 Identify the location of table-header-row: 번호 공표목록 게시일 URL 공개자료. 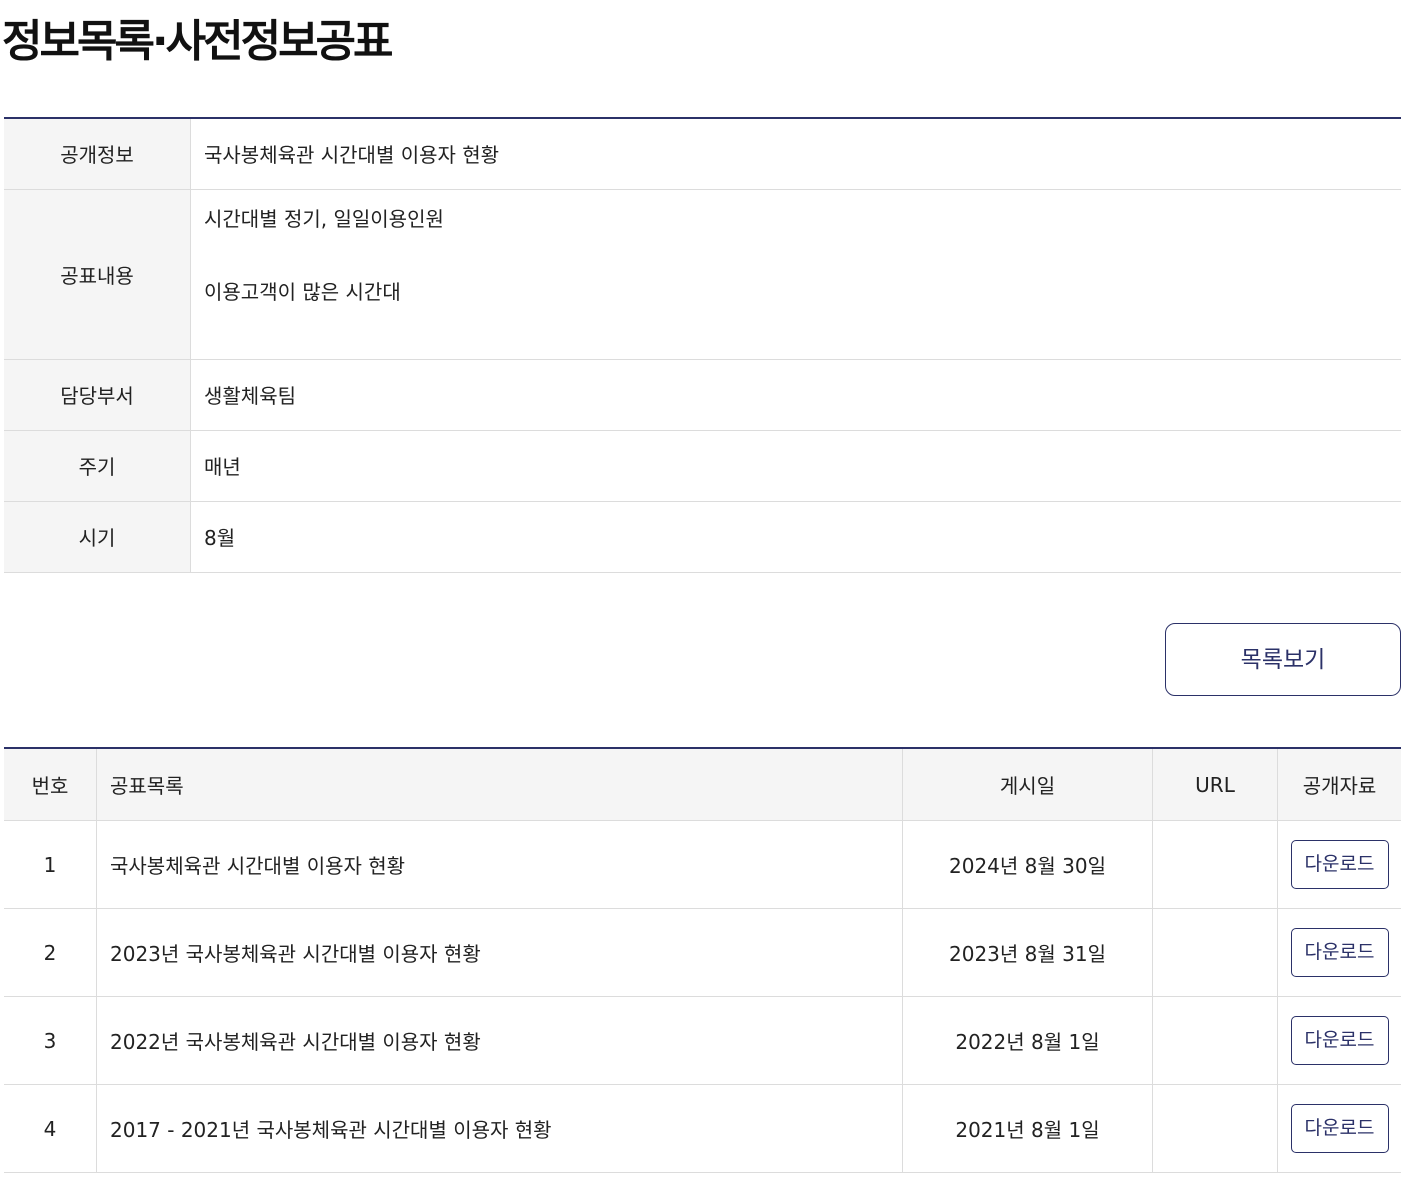
(702, 784).